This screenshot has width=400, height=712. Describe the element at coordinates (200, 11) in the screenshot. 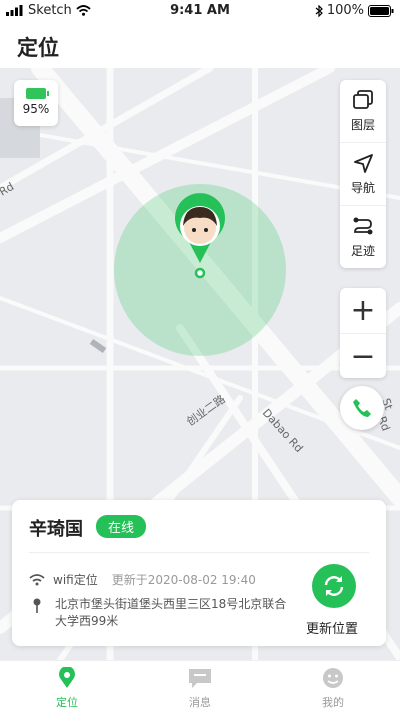

I see `status-bar: Sketch 9:41 AM 100%` at that location.